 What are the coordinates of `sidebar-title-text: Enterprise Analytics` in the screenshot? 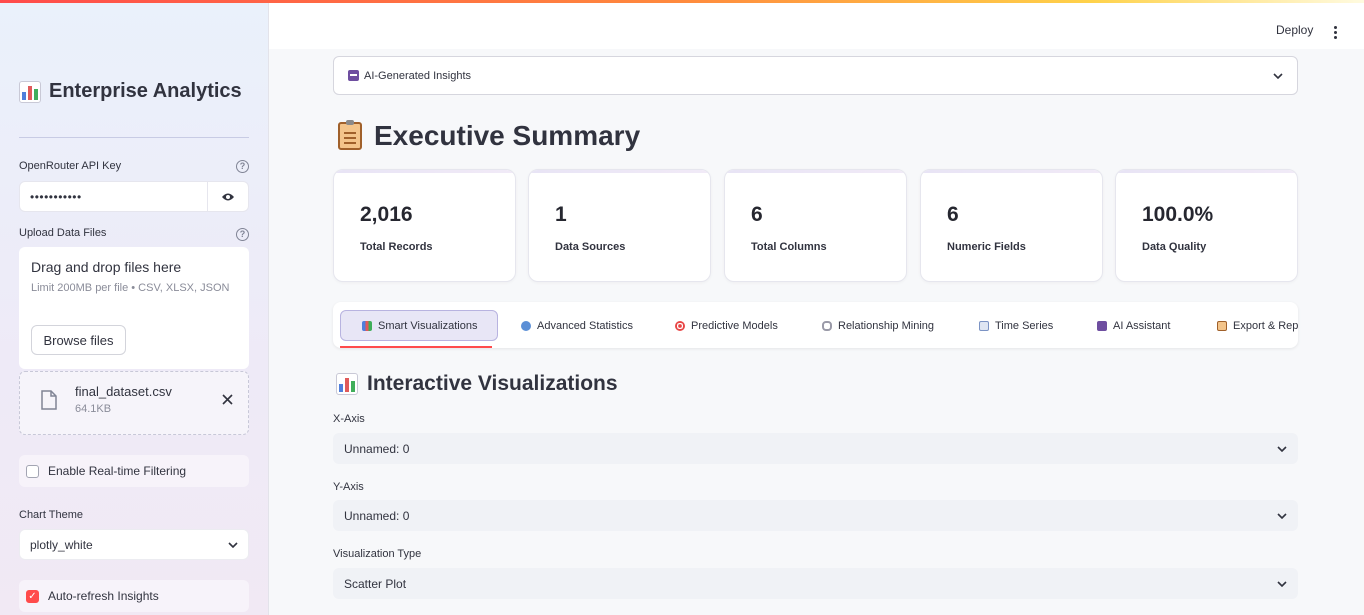 It's located at (145, 91).